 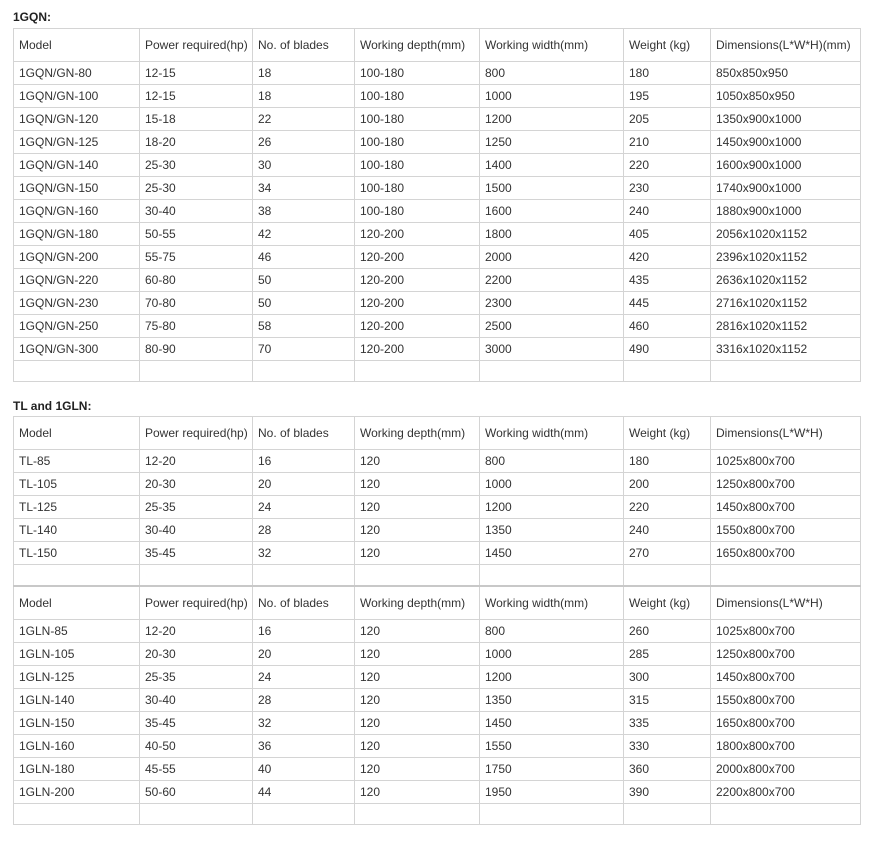 I want to click on table-row: 1GLN-150 35-45 32 120 1450 335 1650x800x700, so click(x=437, y=723).